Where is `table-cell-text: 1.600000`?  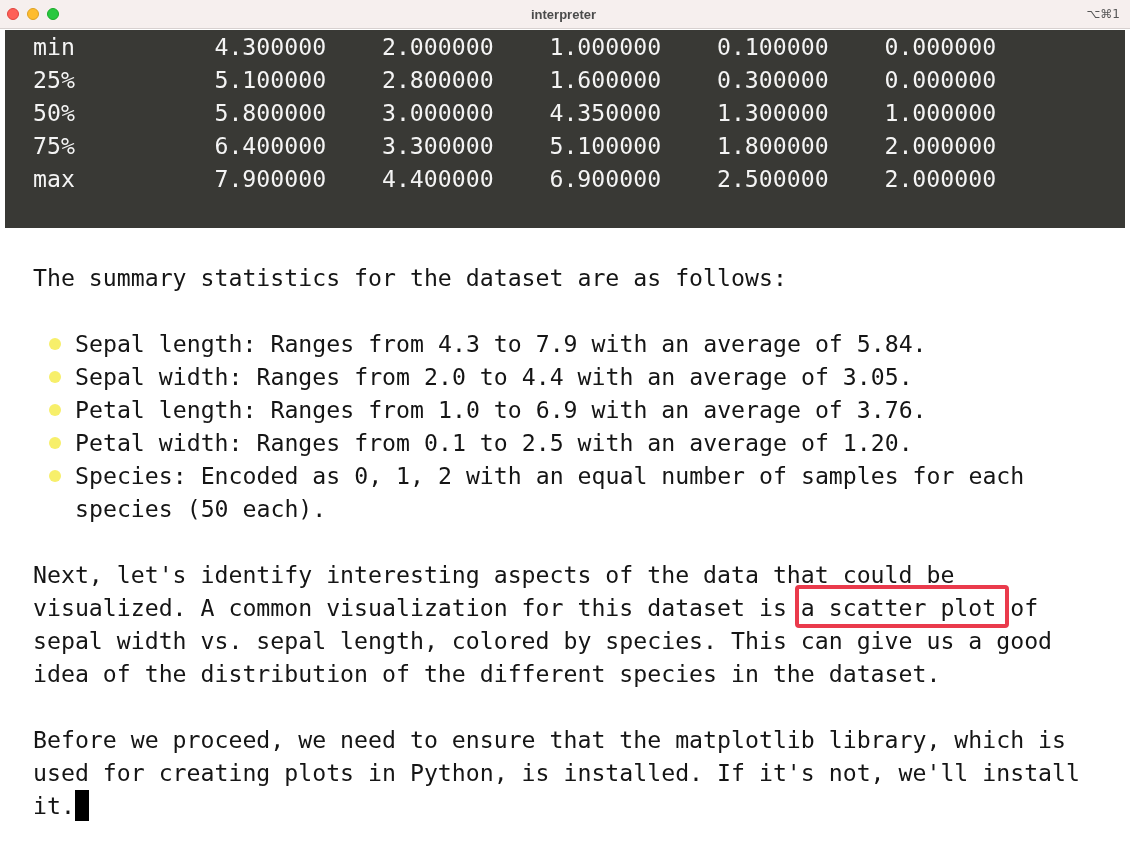 table-cell-text: 1.600000 is located at coordinates (605, 80).